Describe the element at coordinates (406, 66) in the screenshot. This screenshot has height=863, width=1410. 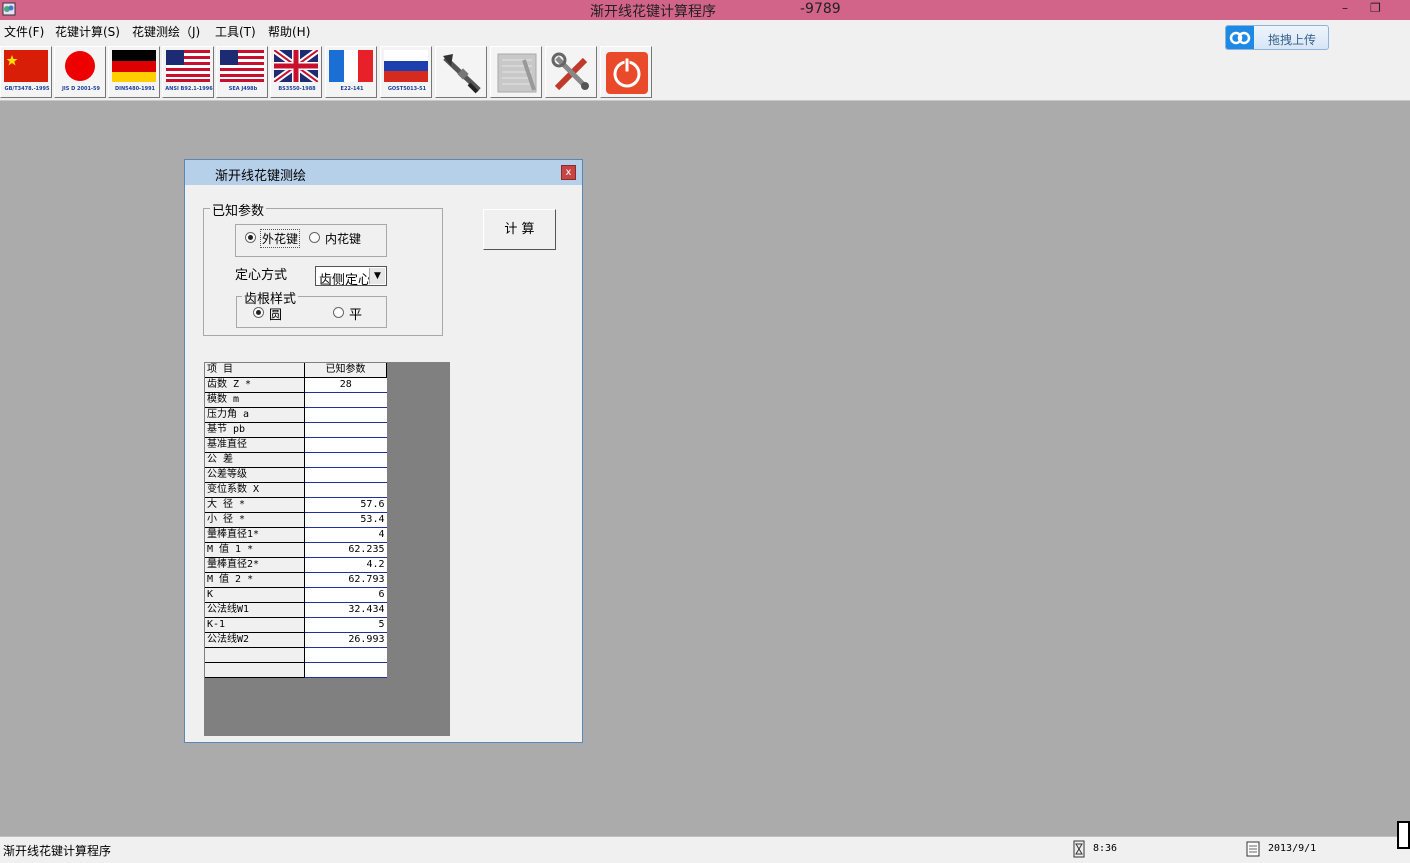
I see `russia-flag-icon` at that location.